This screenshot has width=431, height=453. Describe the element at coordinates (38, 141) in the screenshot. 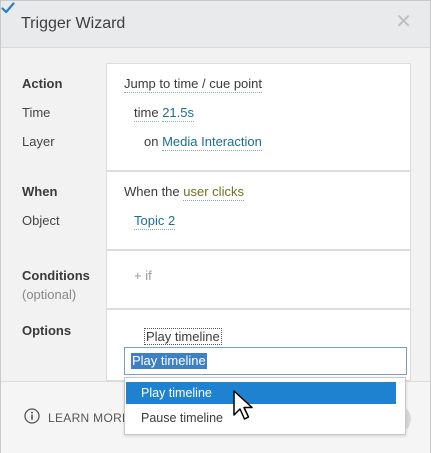

I see `layer-label: Layer` at that location.